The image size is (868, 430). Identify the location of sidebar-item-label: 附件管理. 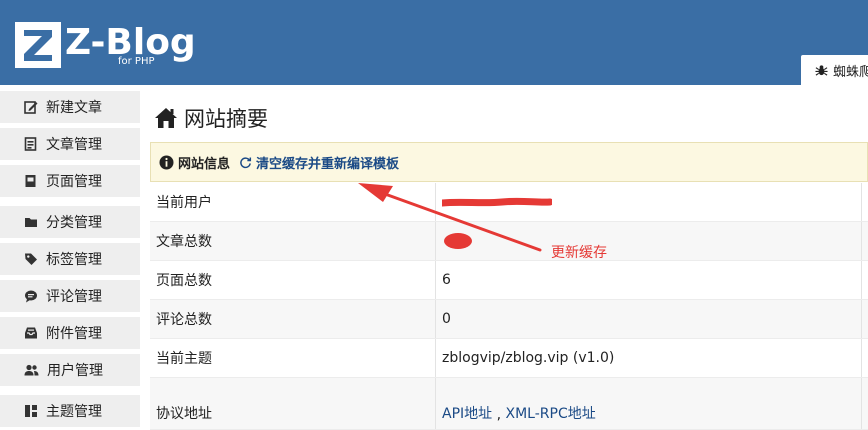
(74, 334).